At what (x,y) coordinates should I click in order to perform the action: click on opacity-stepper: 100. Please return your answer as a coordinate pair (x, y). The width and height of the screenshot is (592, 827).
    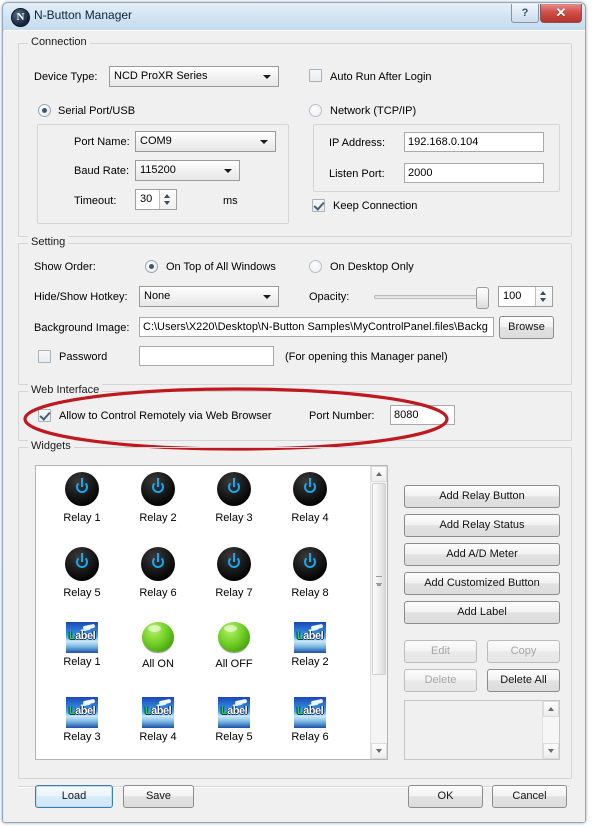
    Looking at the image, I should click on (525, 296).